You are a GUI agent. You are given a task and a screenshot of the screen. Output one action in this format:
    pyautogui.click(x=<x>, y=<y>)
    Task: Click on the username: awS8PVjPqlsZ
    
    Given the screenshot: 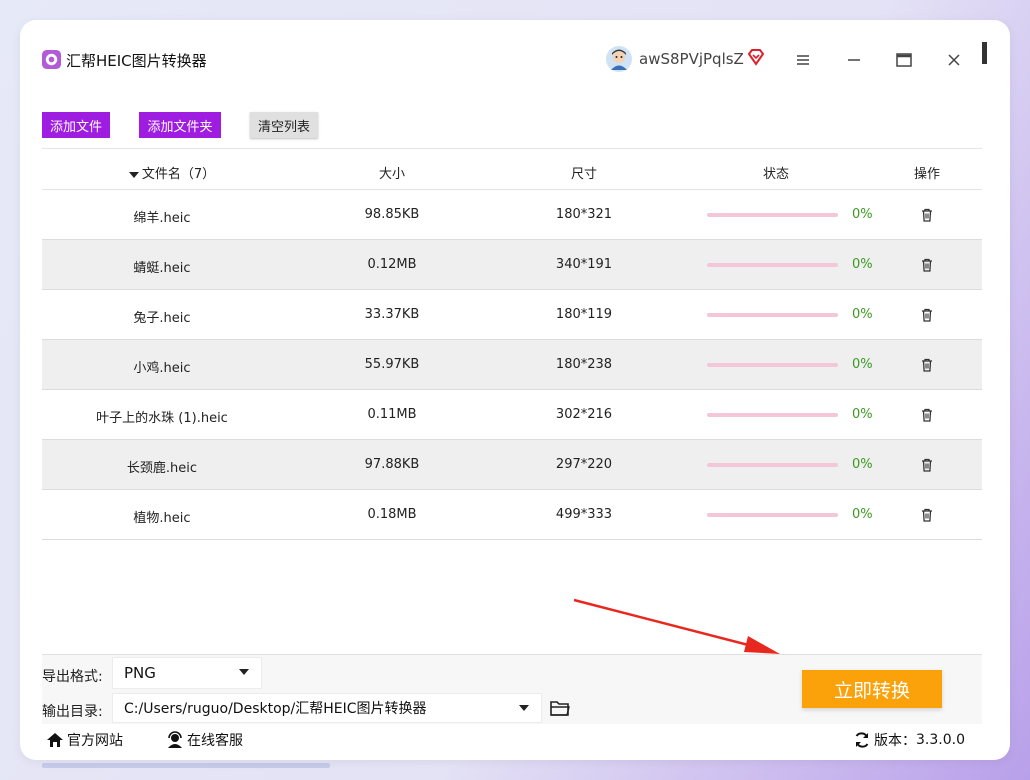 What is the action you would take?
    pyautogui.click(x=691, y=59)
    